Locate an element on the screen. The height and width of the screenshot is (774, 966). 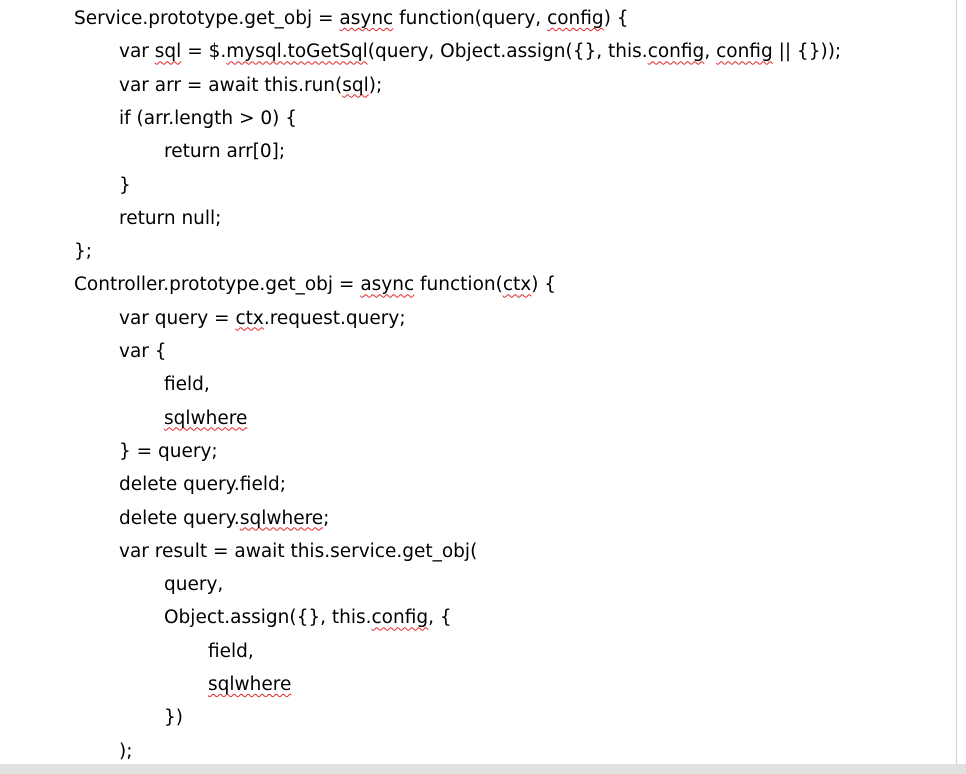
code-text: return arr[0]; is located at coordinates (225, 152).